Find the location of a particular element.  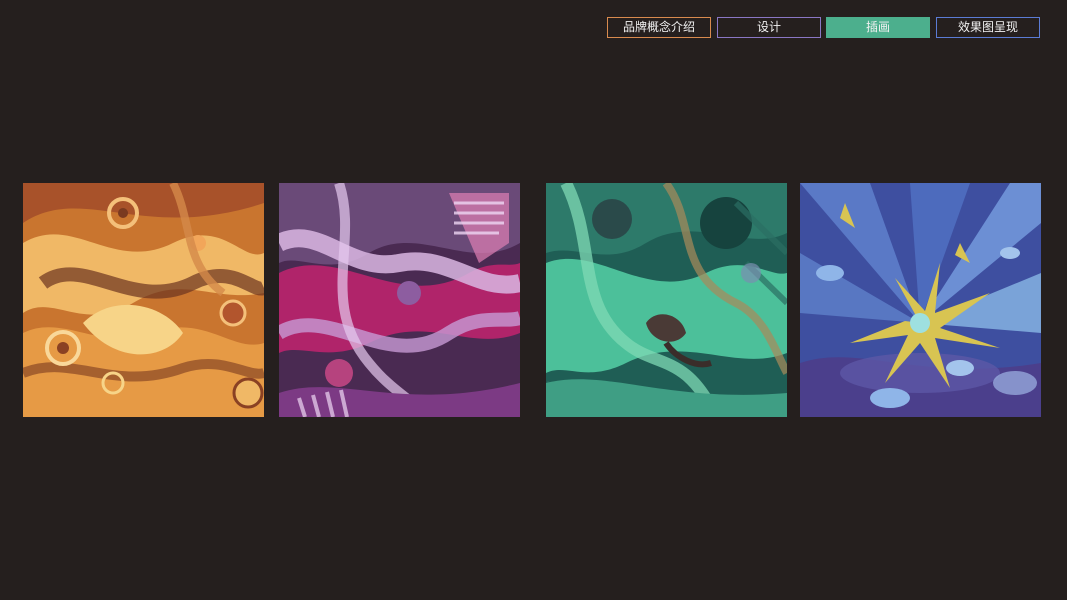

illustration-purple is located at coordinates (399, 300).